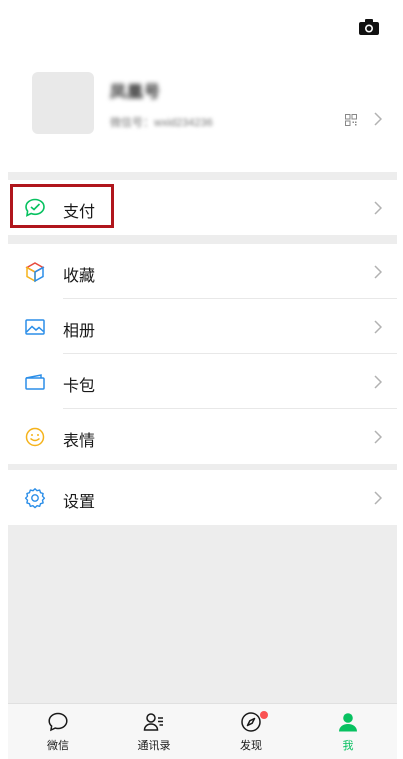 This screenshot has width=403, height=759. I want to click on menu-item-stickers: 表情, so click(202, 436).